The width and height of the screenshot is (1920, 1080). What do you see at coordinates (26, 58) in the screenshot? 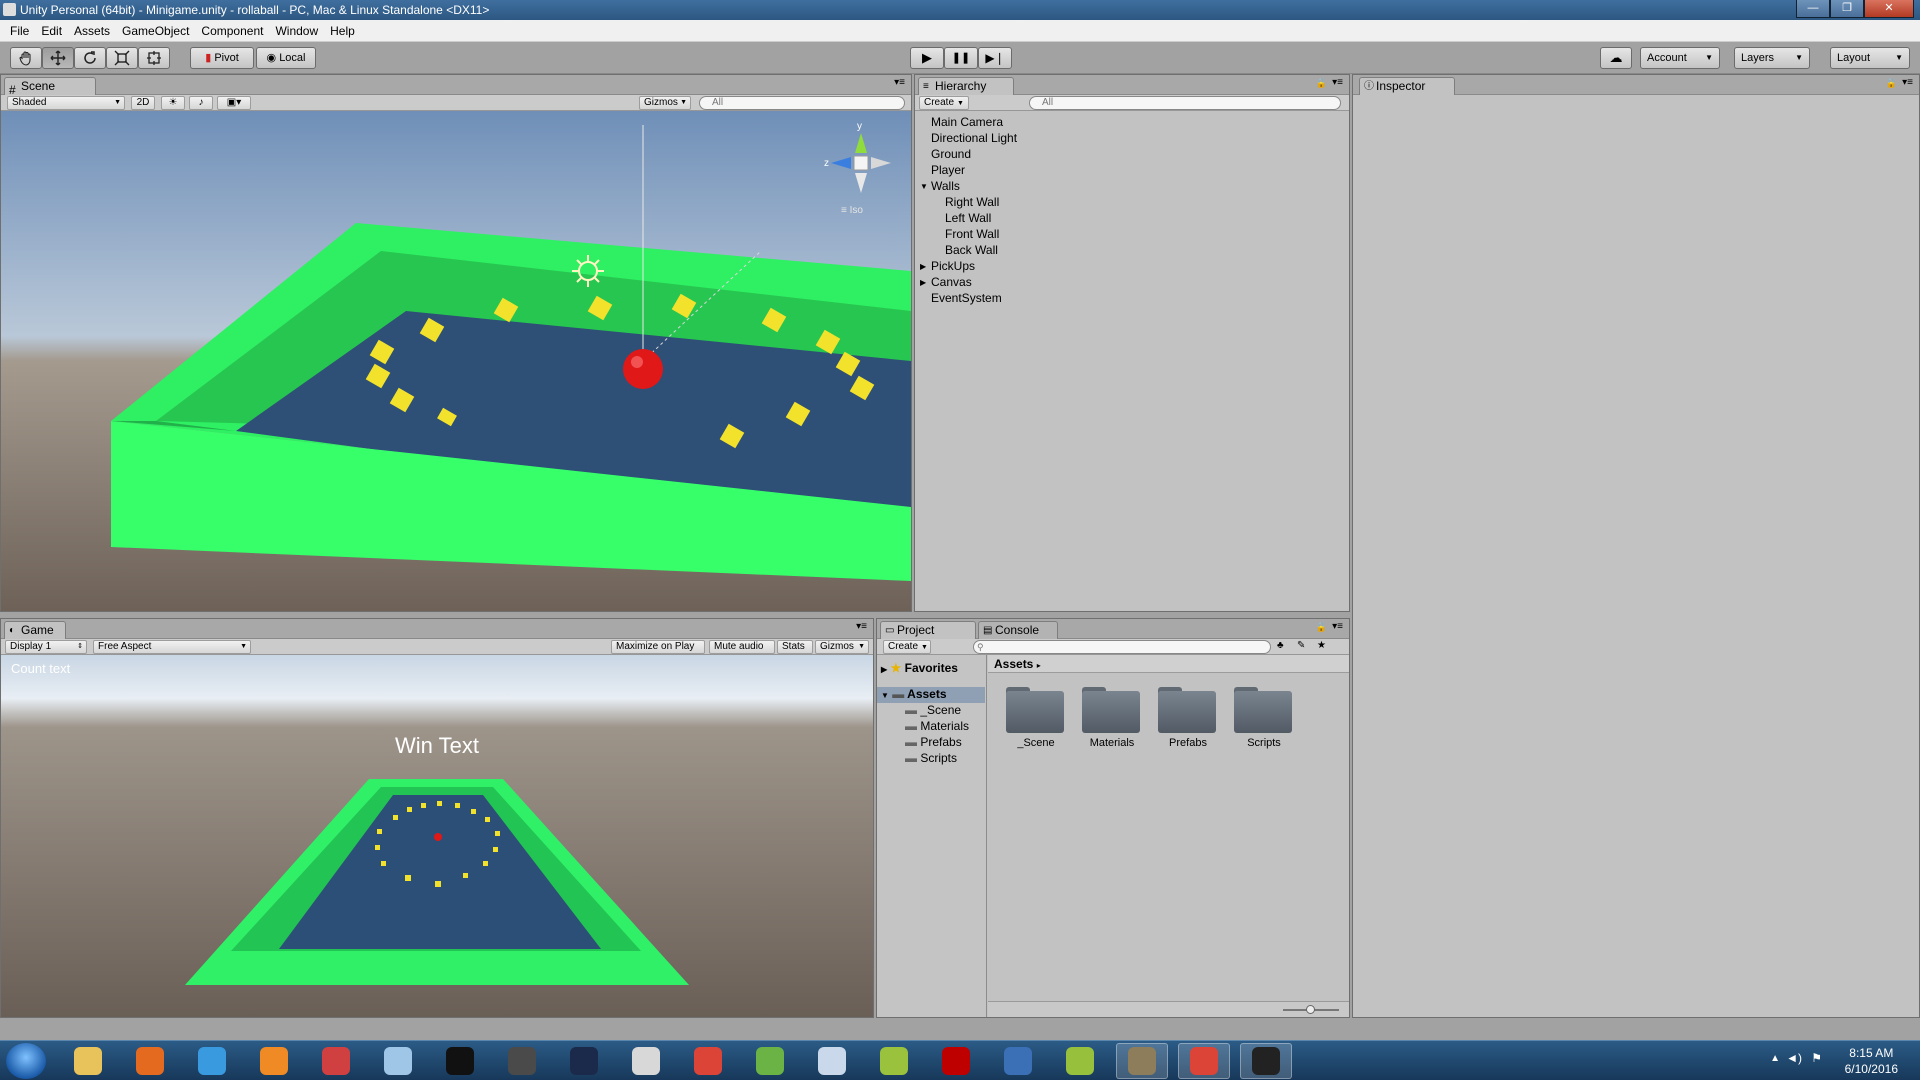
I see `hand-tool-button` at bounding box center [26, 58].